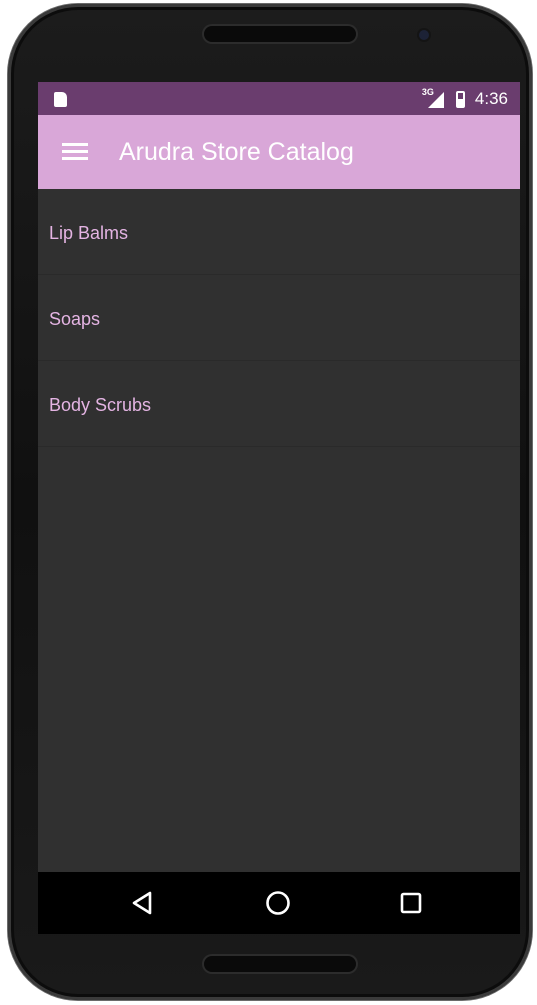  I want to click on category-item-lip-balms: Lip Balms, so click(279, 232).